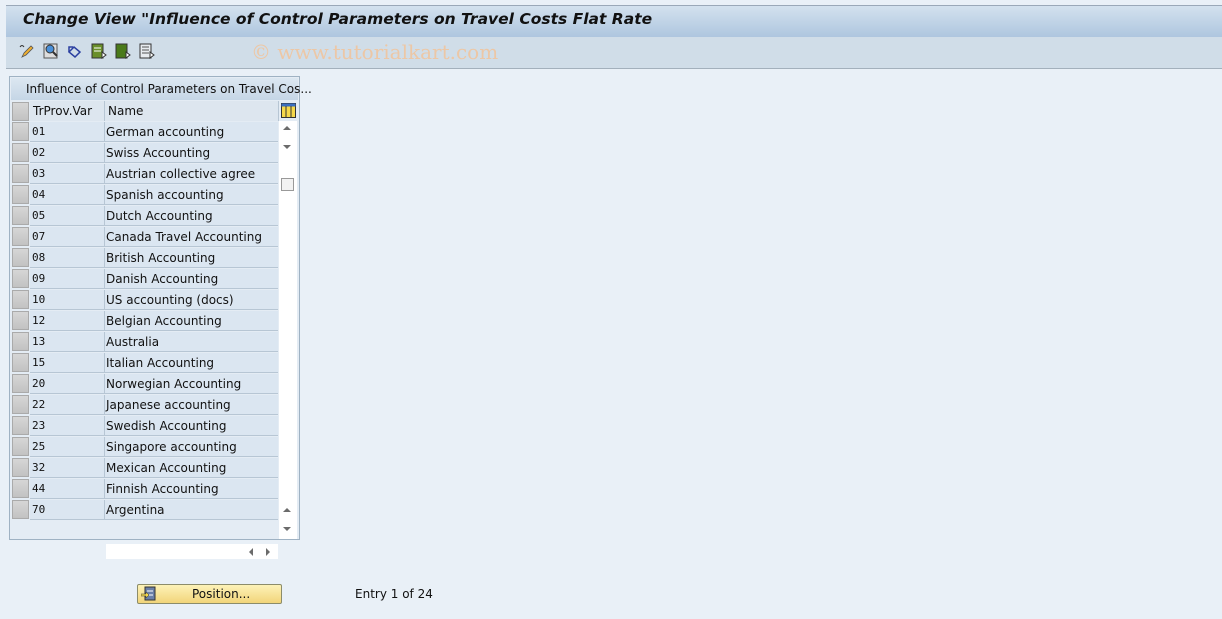 The image size is (1222, 619). What do you see at coordinates (191, 510) in the screenshot?
I see `cell-name: Argentina` at bounding box center [191, 510].